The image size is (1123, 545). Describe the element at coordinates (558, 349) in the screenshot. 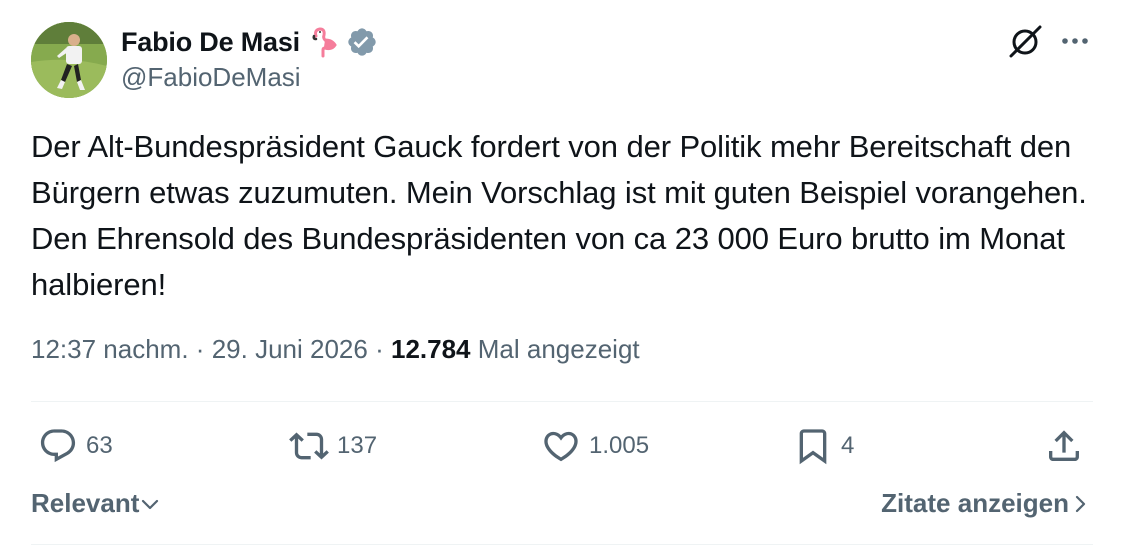

I see `views-label: Mal angezeigt` at that location.